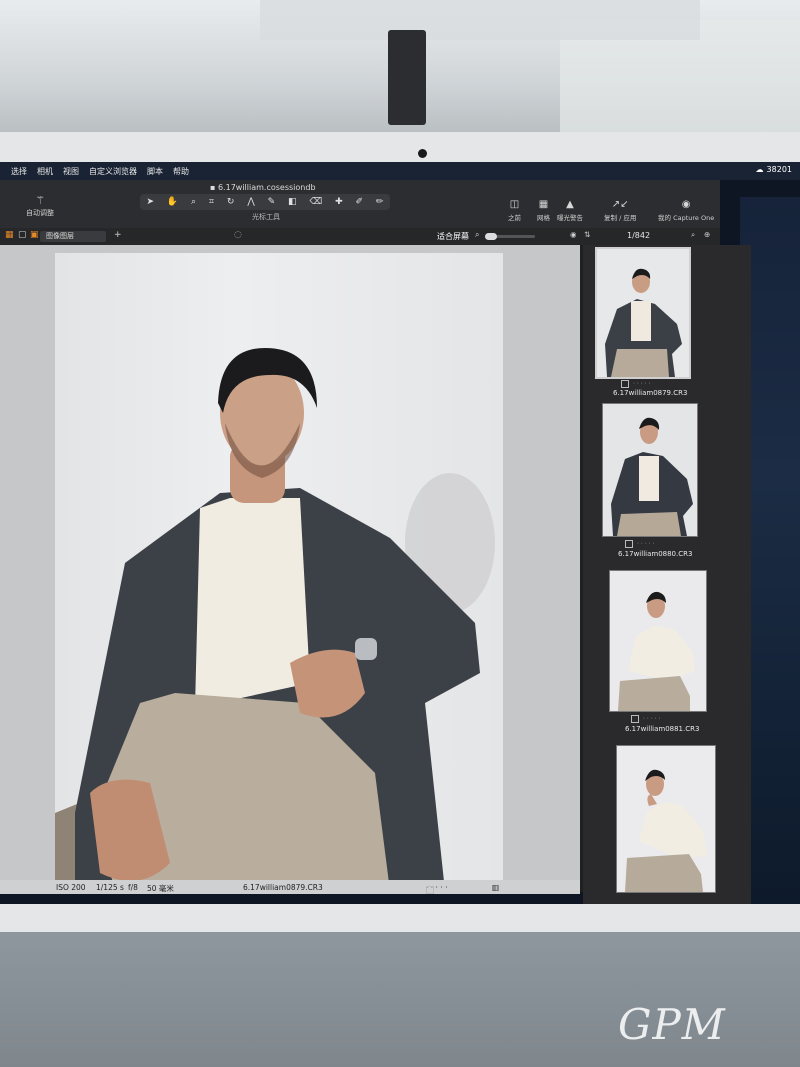 This screenshot has height=1067, width=800. I want to click on exposure-warning-button: ▲ 曝光警告, so click(570, 210).